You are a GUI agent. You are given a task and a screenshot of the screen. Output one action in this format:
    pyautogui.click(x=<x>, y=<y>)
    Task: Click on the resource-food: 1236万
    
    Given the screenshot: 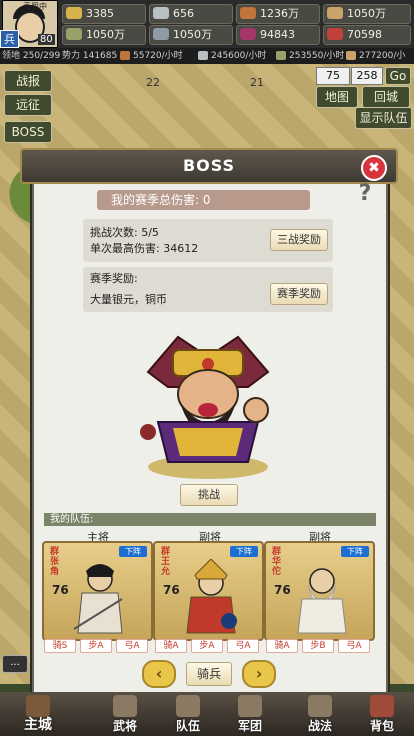 What is the action you would take?
    pyautogui.click(x=278, y=14)
    